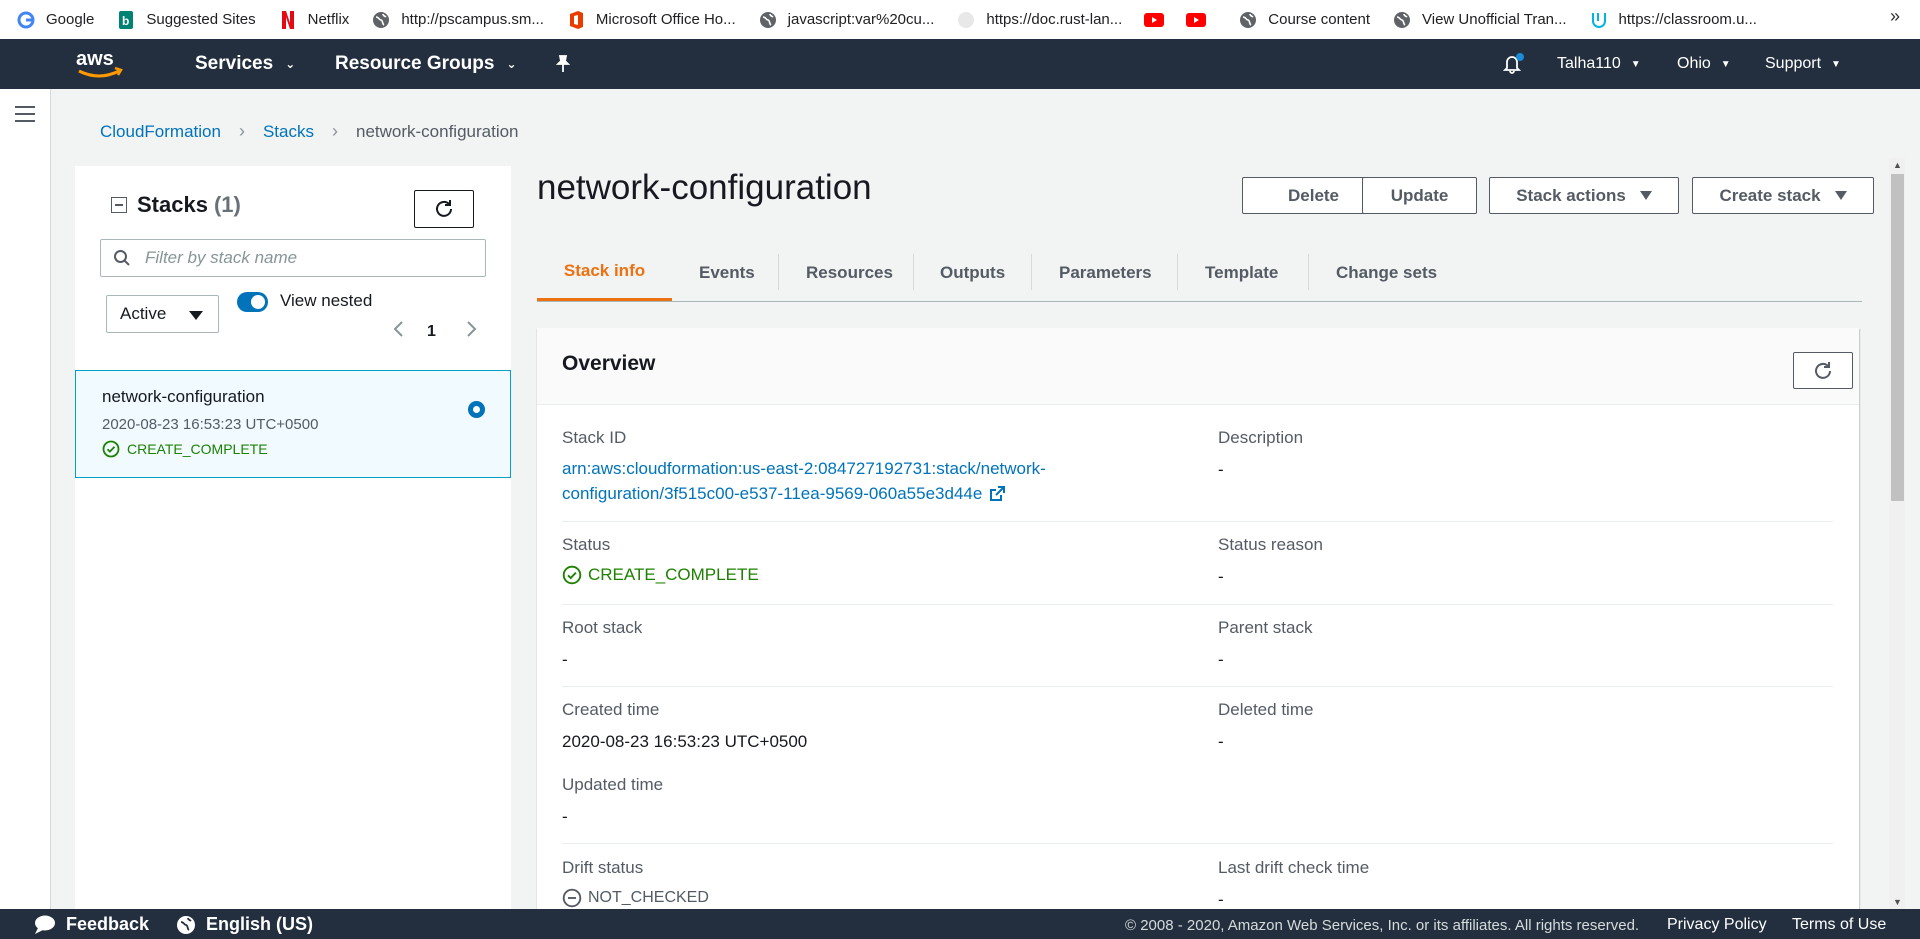  I want to click on resource-groups-label: Resource Groups, so click(415, 63).